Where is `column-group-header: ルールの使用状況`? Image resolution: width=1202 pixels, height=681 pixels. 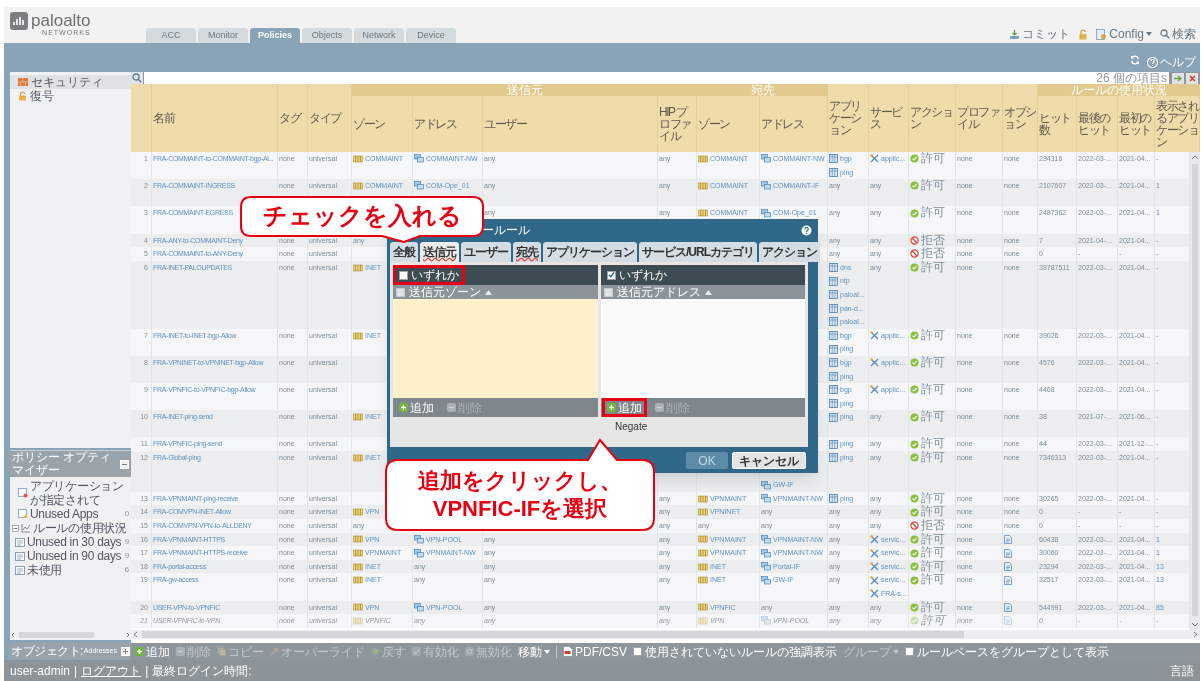
column-group-header: ルールの使用状況 is located at coordinates (1119, 90).